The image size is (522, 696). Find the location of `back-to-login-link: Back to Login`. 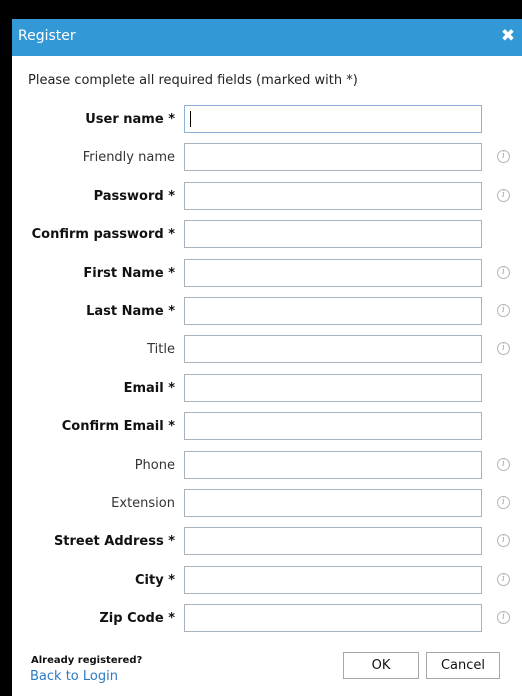

back-to-login-link: Back to Login is located at coordinates (74, 676).